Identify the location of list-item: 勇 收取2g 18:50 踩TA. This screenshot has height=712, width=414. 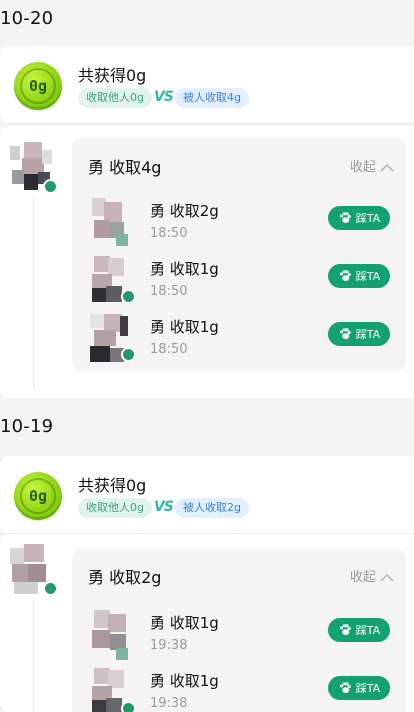
(239, 224).